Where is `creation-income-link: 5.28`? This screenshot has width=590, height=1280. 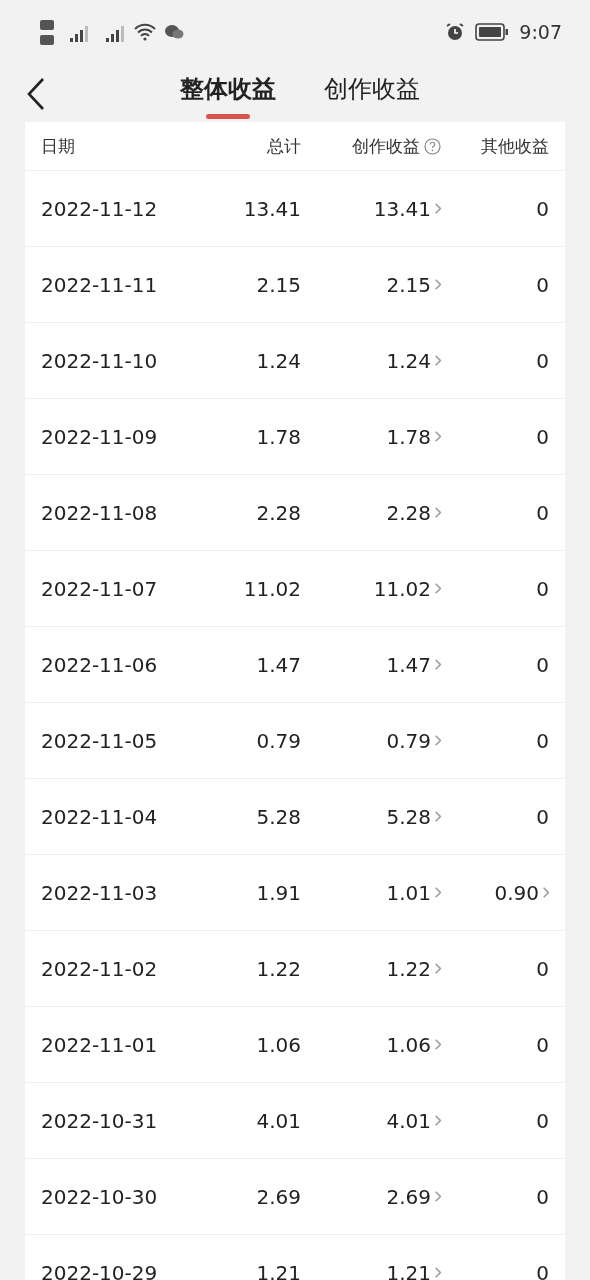 creation-income-link: 5.28 is located at coordinates (371, 816).